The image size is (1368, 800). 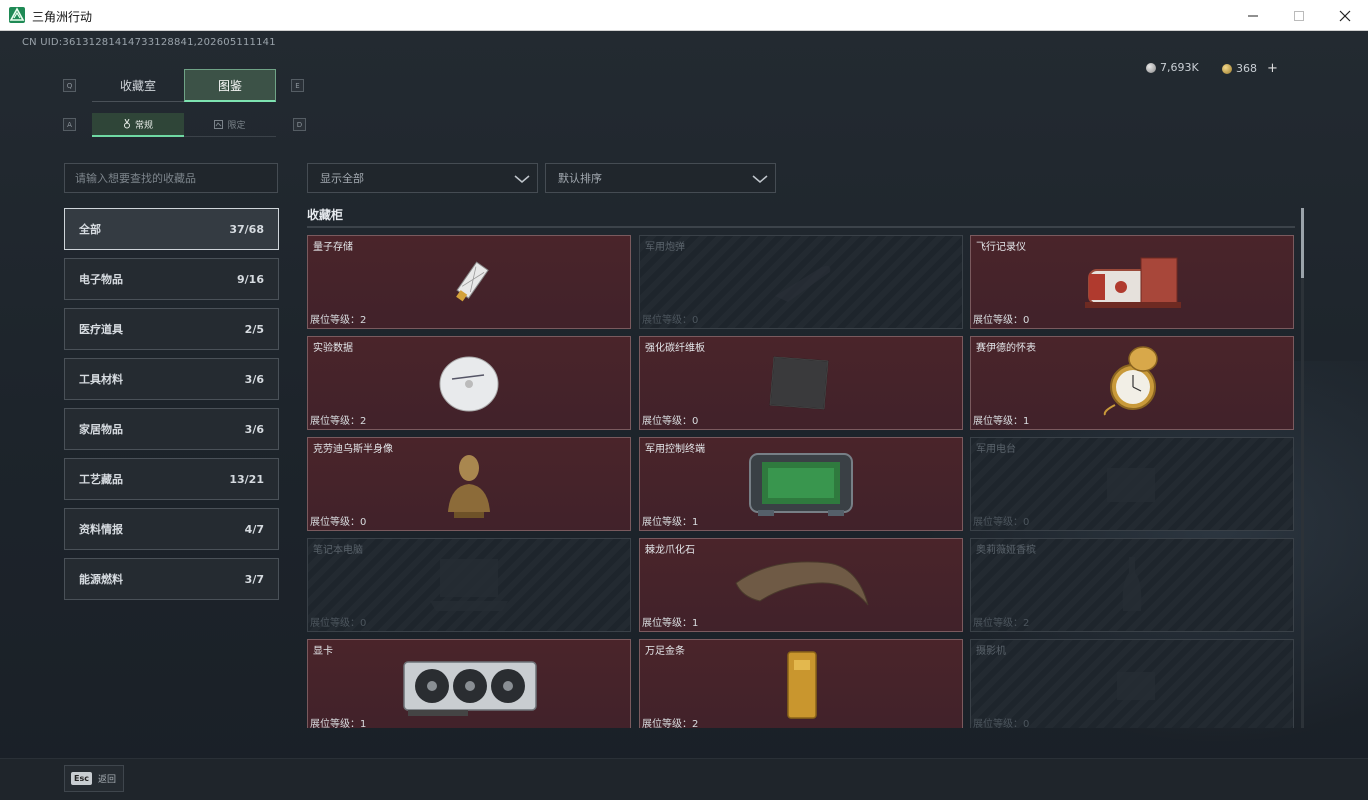 What do you see at coordinates (171, 479) in the screenshot?
I see `category-crafts: 工艺藏品 13/21` at bounding box center [171, 479].